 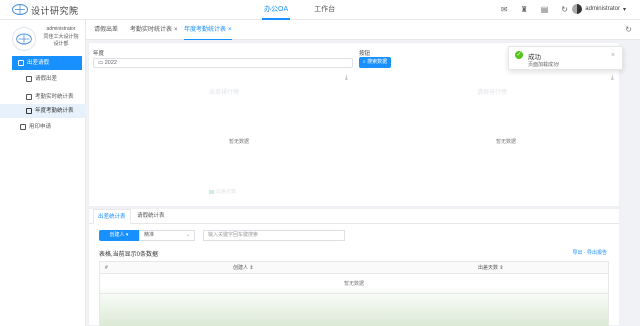 I want to click on profile-name: administrator, so click(x=61, y=29).